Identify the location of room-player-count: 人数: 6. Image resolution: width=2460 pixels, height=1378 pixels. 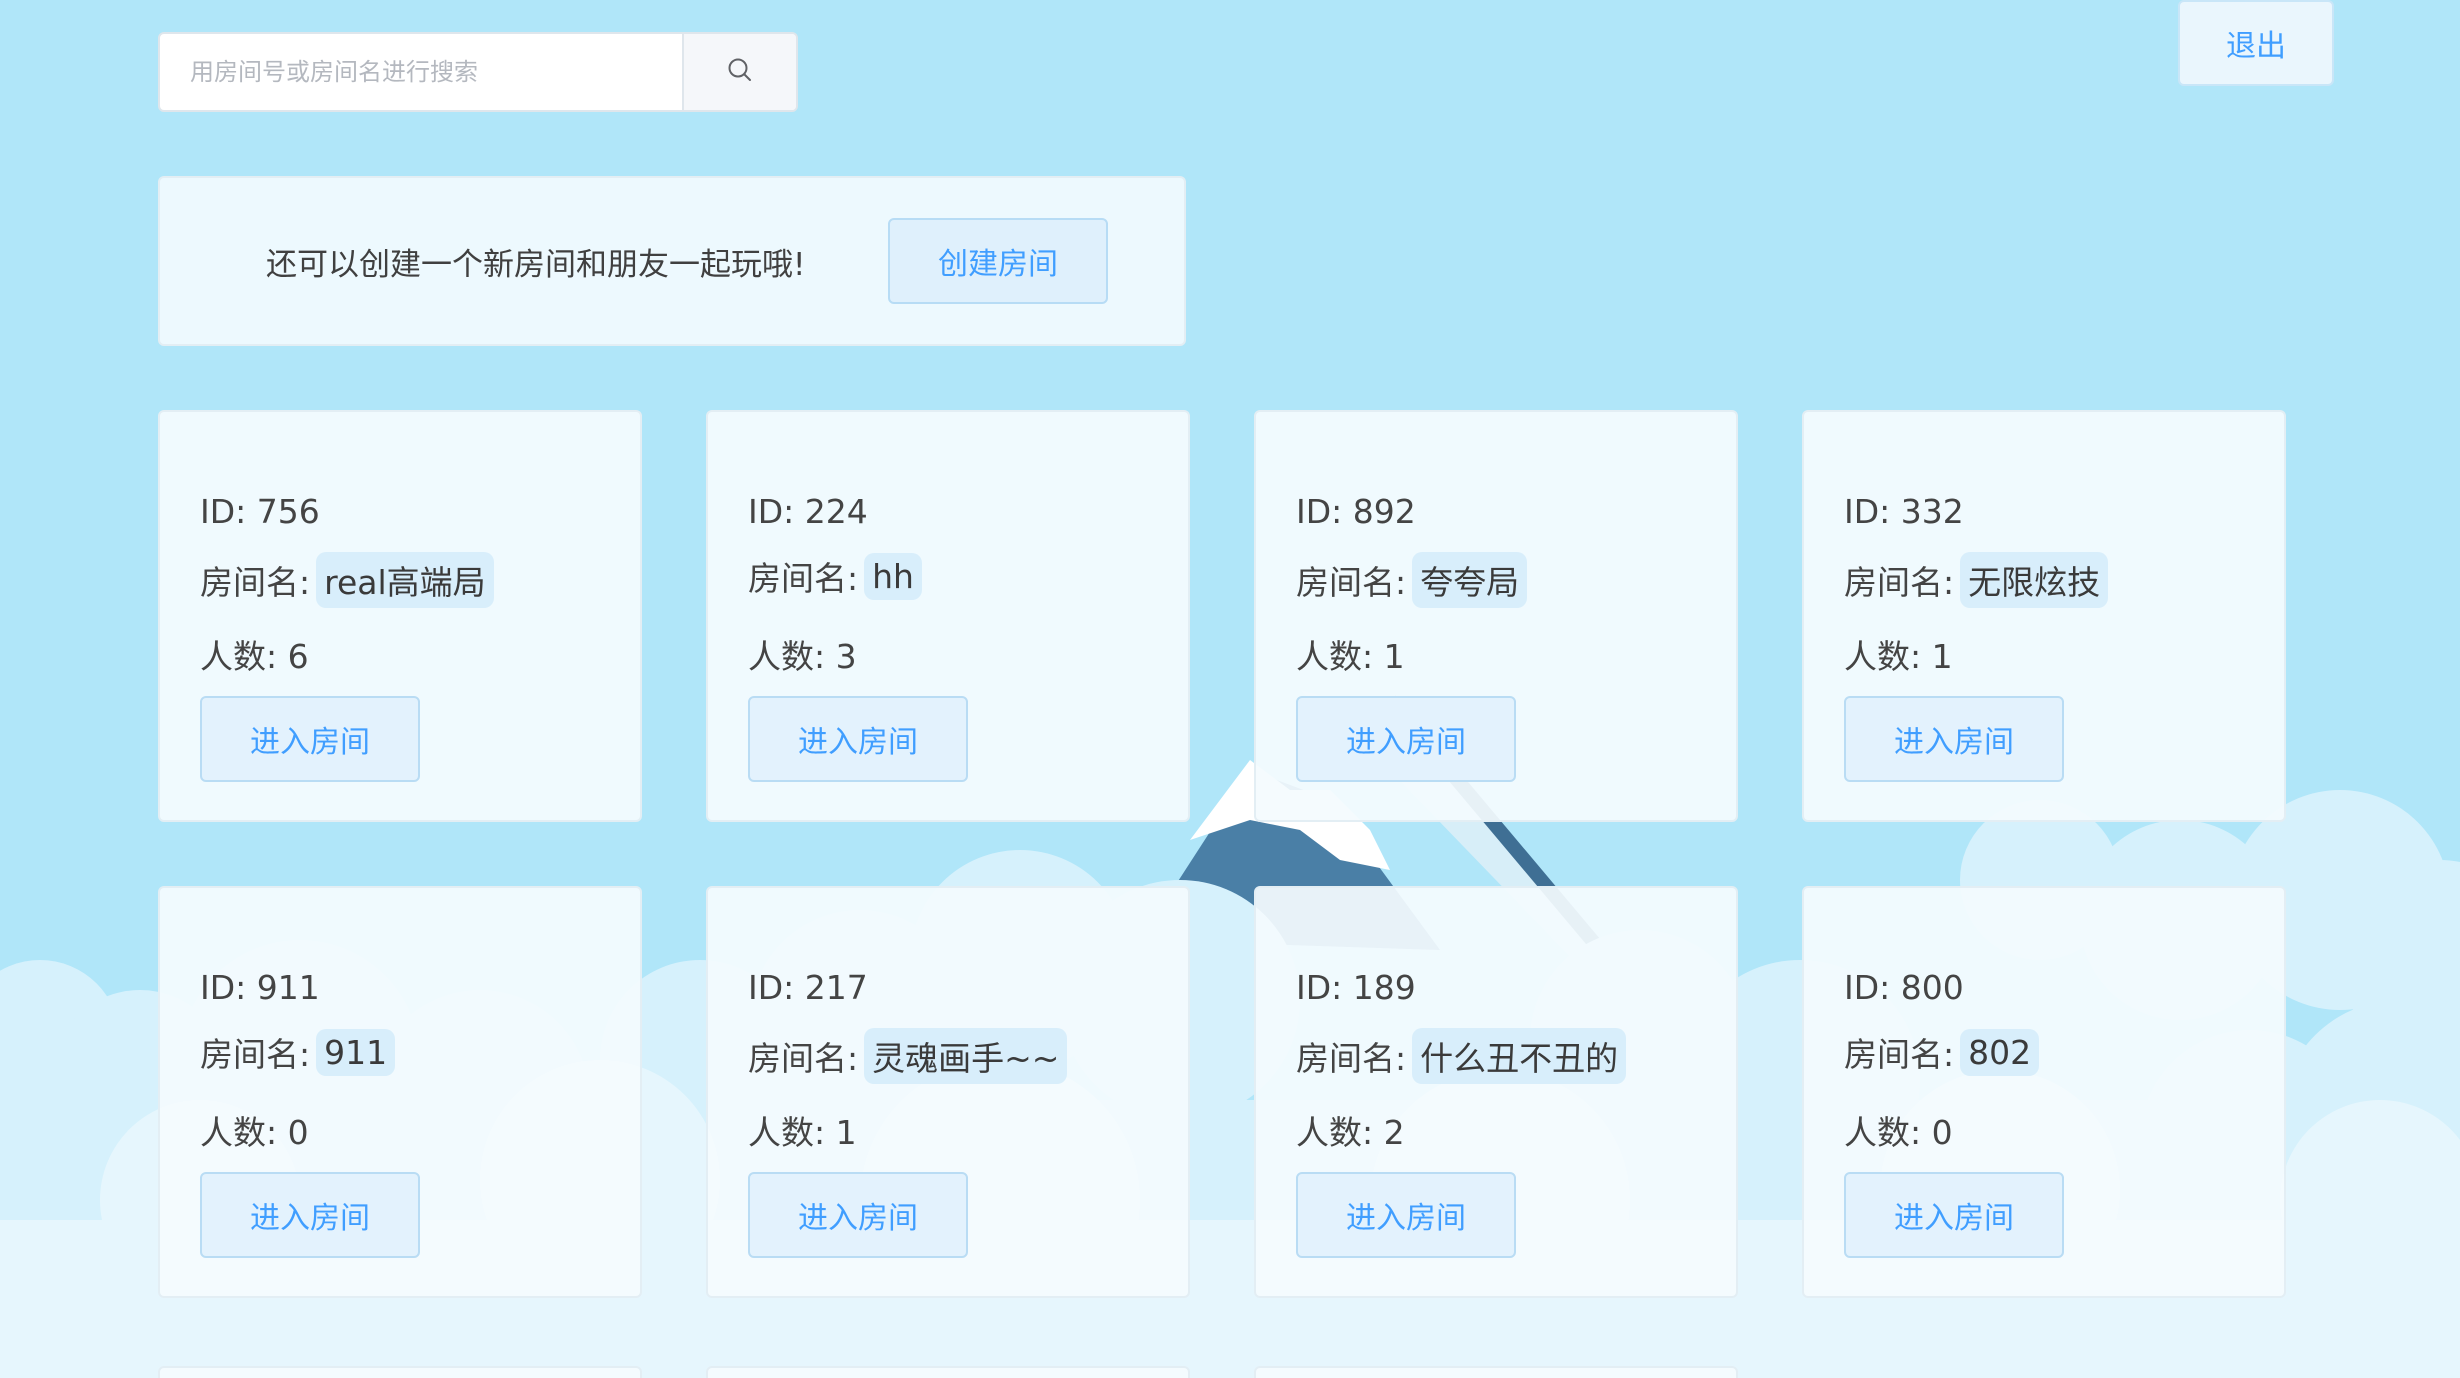
(254, 656).